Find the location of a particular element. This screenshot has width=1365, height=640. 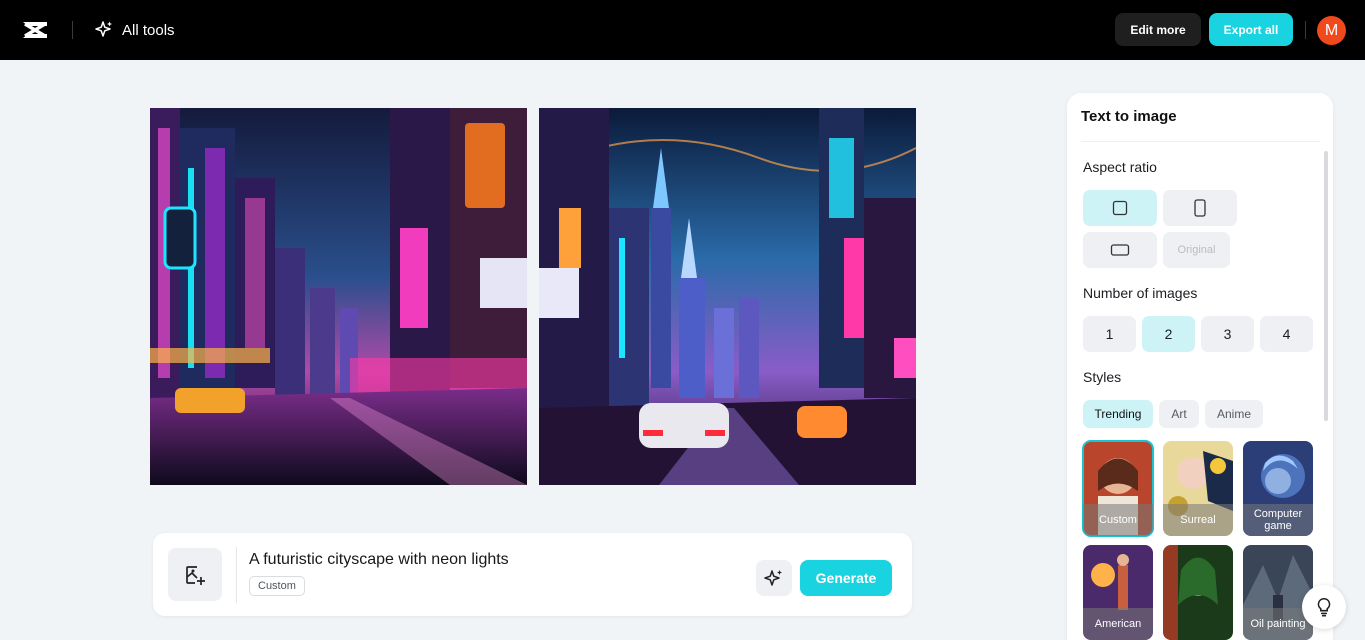

style-card-label: Custom is located at coordinates (1118, 520).